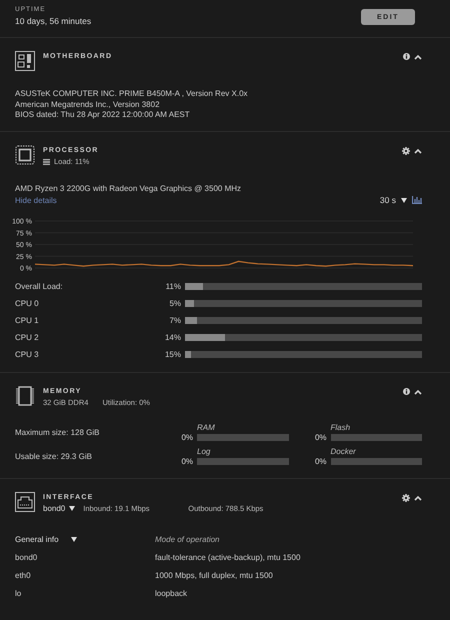 The width and height of the screenshot is (450, 620). I want to click on load-label: CPU 1, so click(27, 320).